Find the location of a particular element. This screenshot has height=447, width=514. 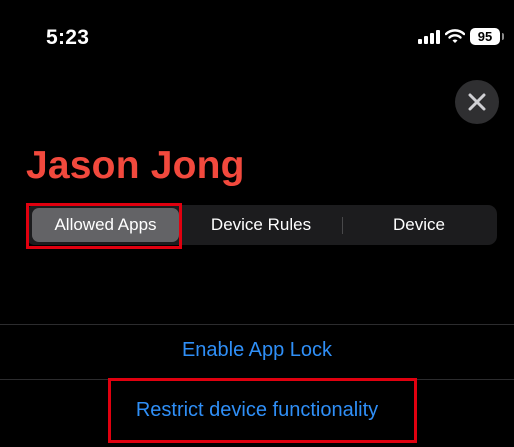

tab-device: Device is located at coordinates (419, 225).